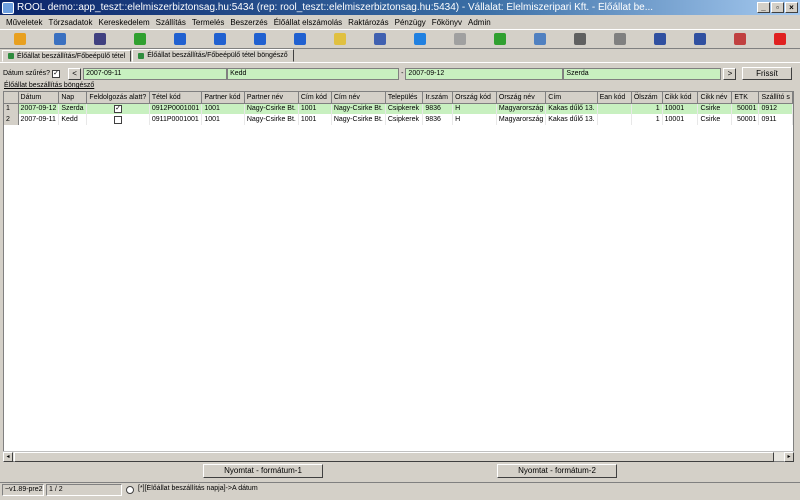 The image size is (800, 500). Describe the element at coordinates (171, 22) in the screenshot. I see `menu-item-3: Szállítás` at that location.